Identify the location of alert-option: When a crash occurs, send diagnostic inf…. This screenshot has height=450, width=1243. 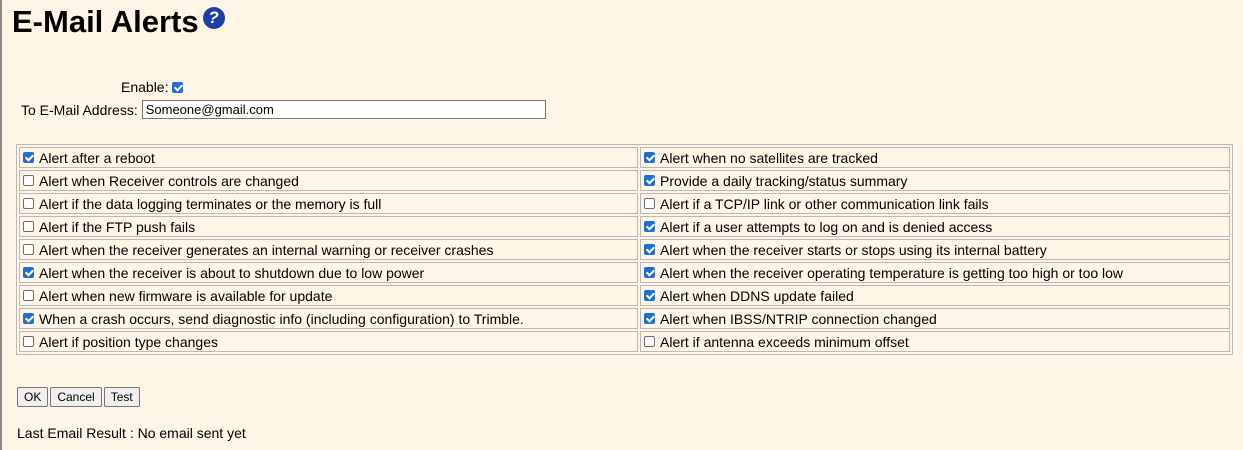
(328, 318).